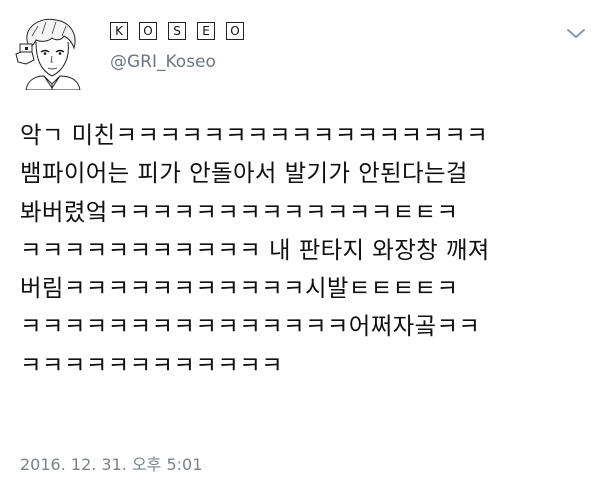  I want to click on chevron-down-icon, so click(576, 33).